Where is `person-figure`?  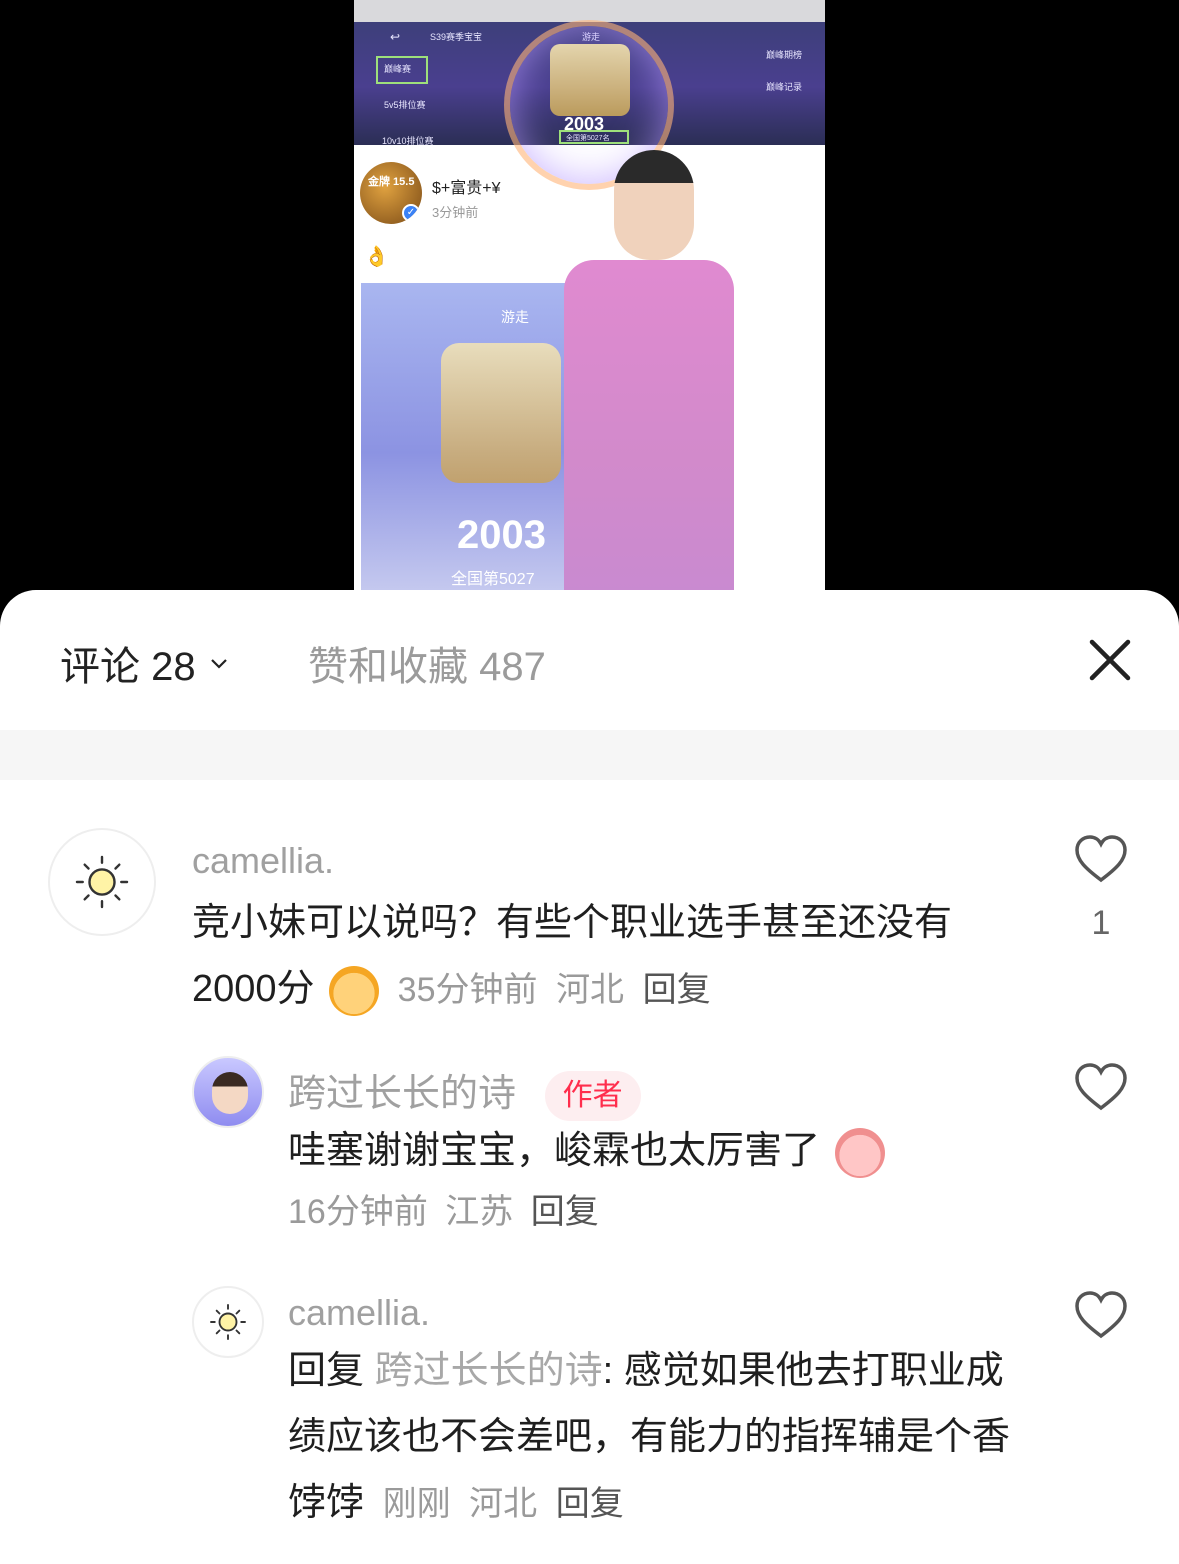 person-figure is located at coordinates (634, 371).